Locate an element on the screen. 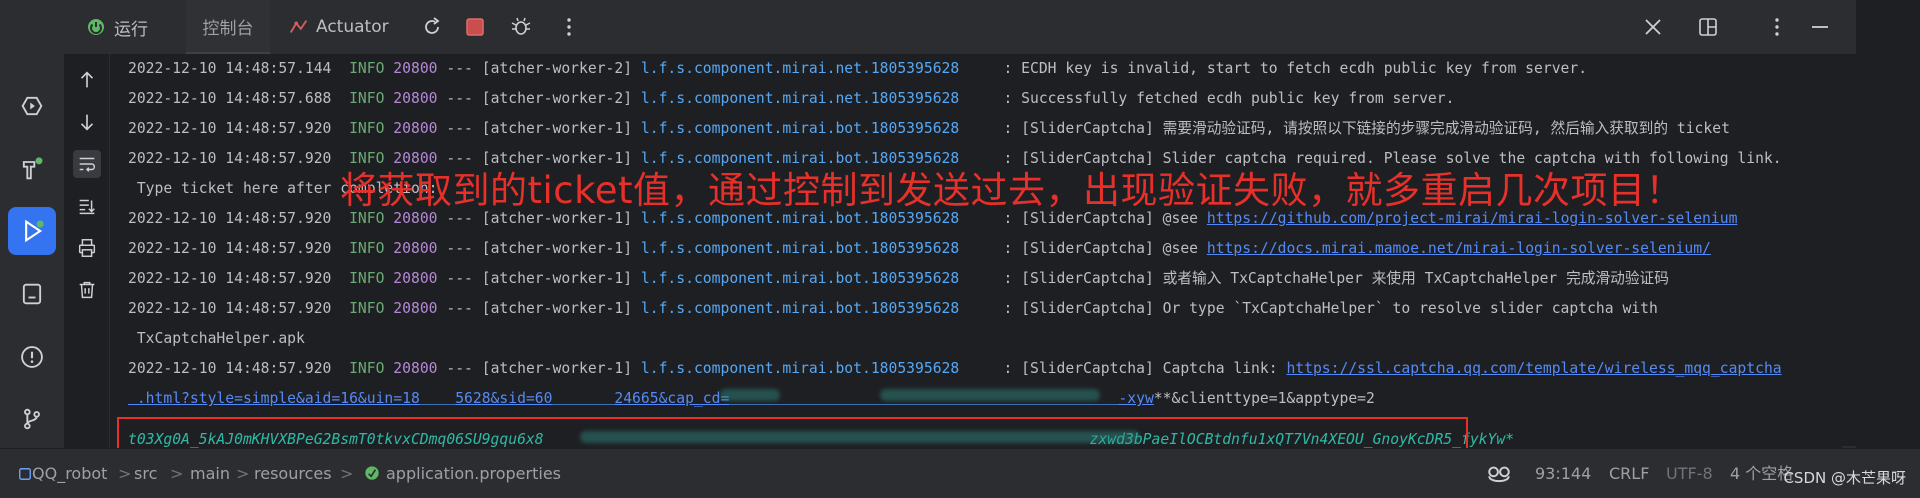  log-message: : [SliderCaptcha] @see is located at coordinates (1105, 248).